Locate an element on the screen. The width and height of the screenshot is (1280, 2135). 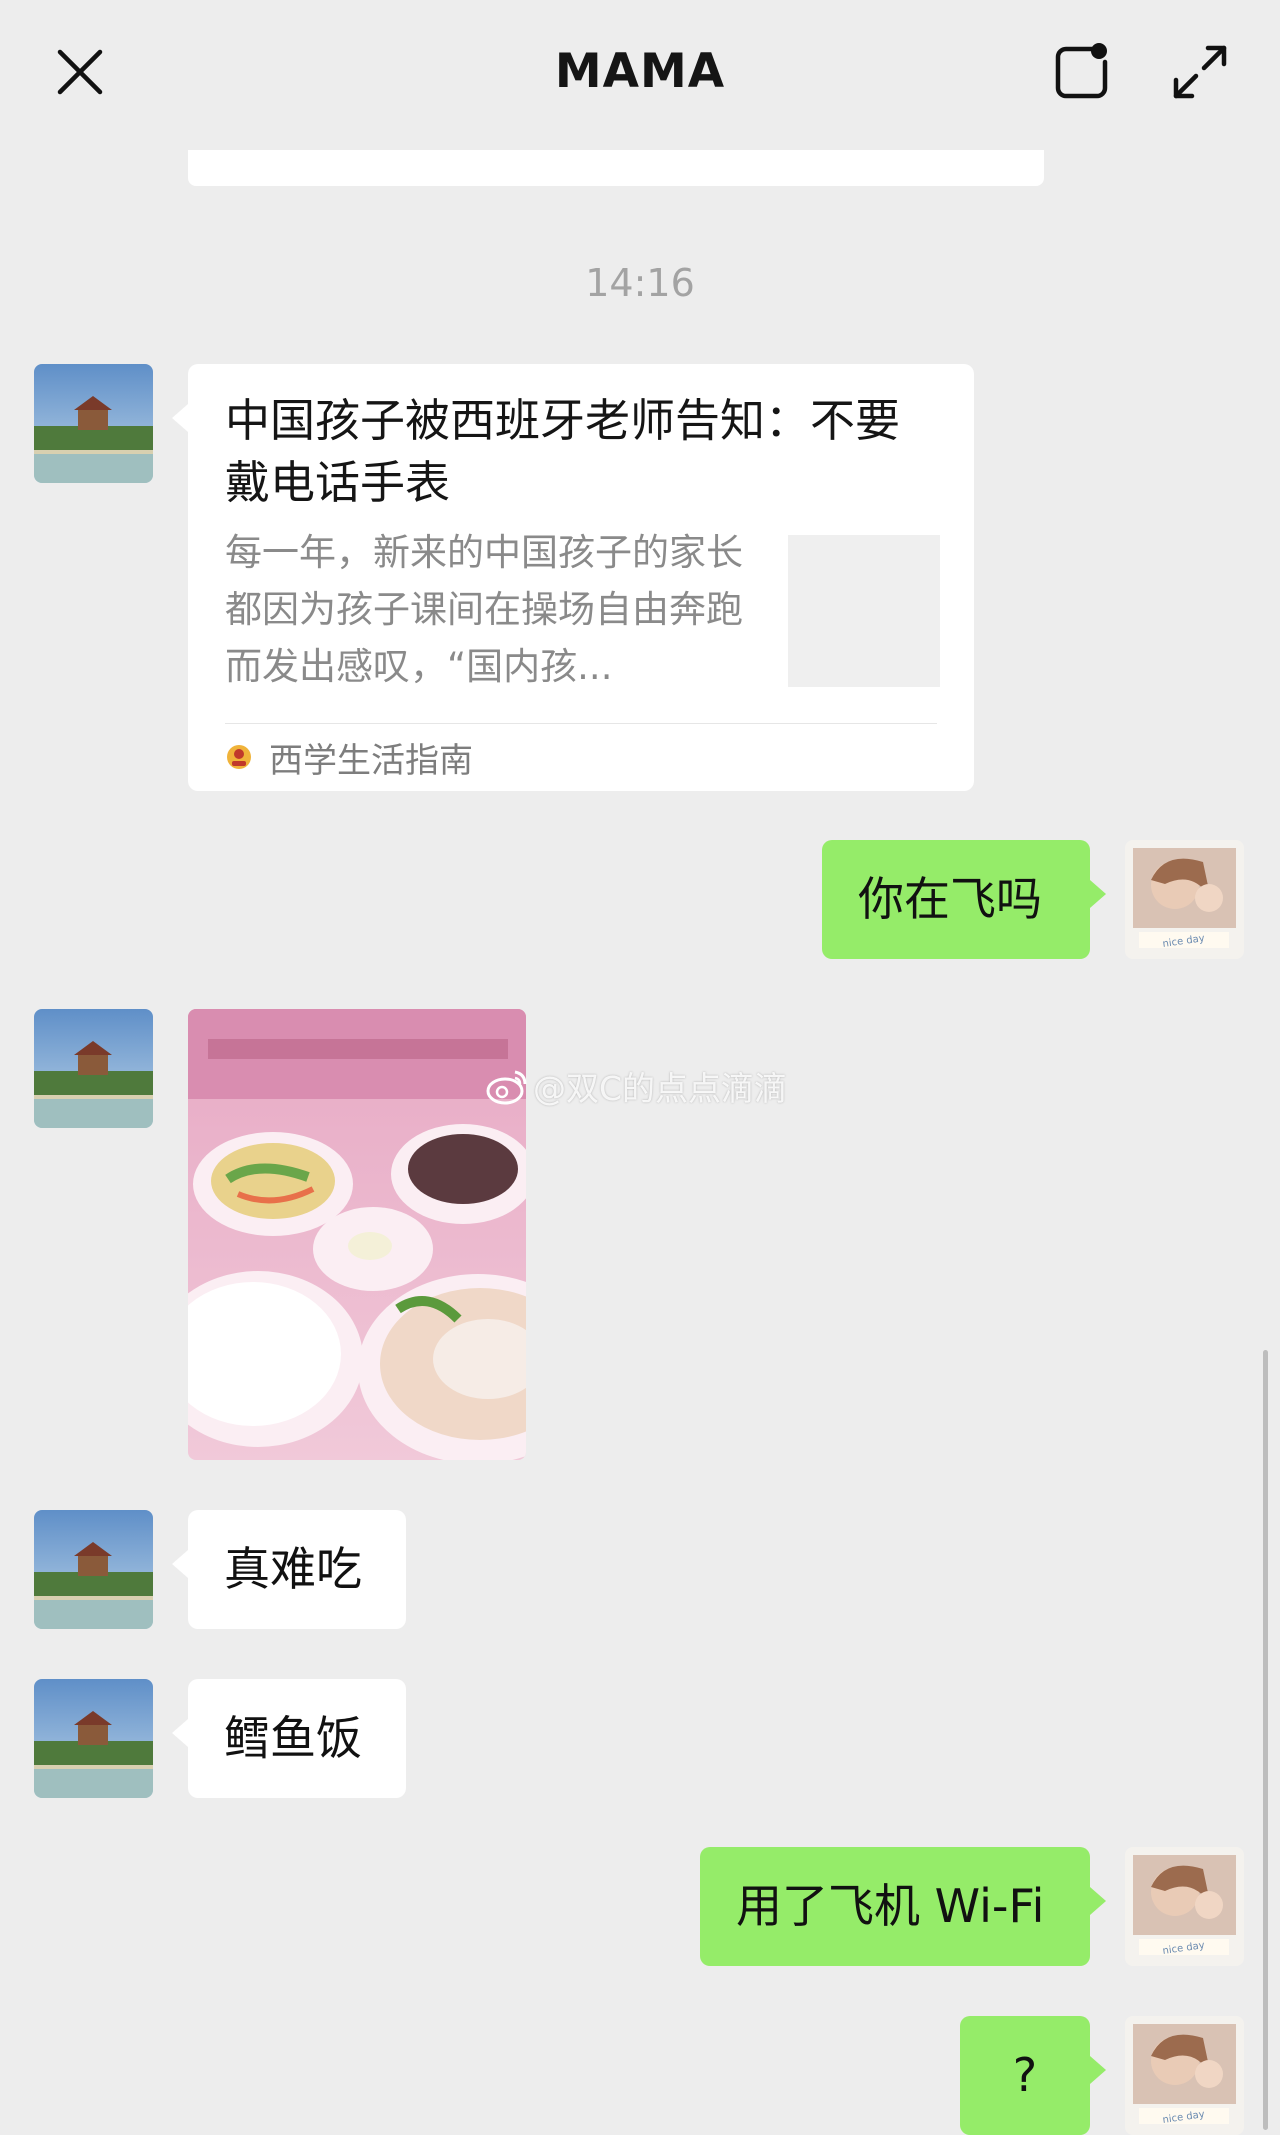
message-bubble-sent: 用了飞机 Wi-Fi is located at coordinates (903, 1906).